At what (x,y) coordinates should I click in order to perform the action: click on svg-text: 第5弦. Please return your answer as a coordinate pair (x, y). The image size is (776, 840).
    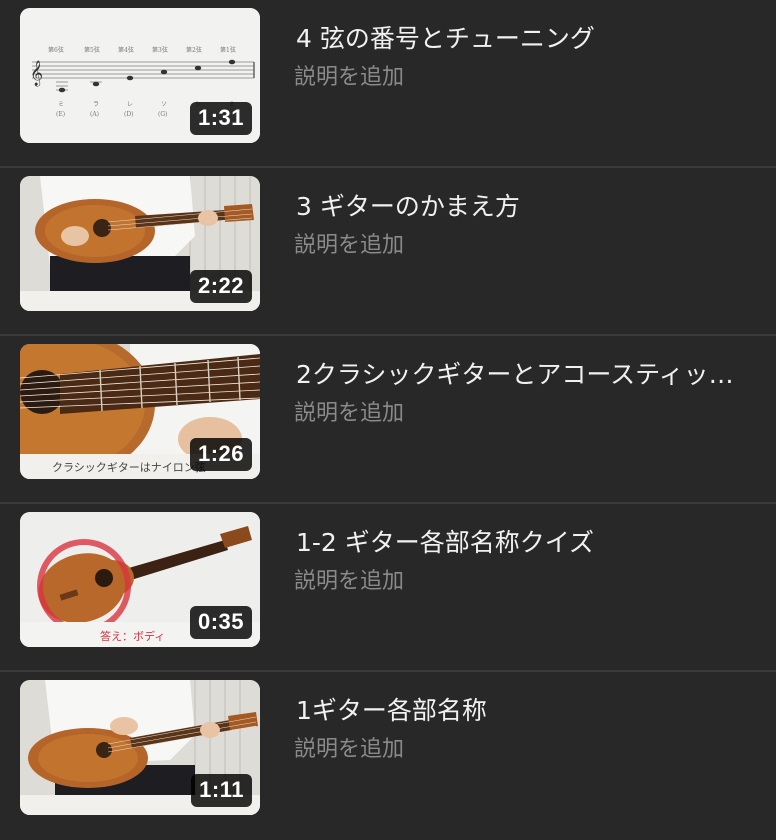
    Looking at the image, I should click on (92, 50).